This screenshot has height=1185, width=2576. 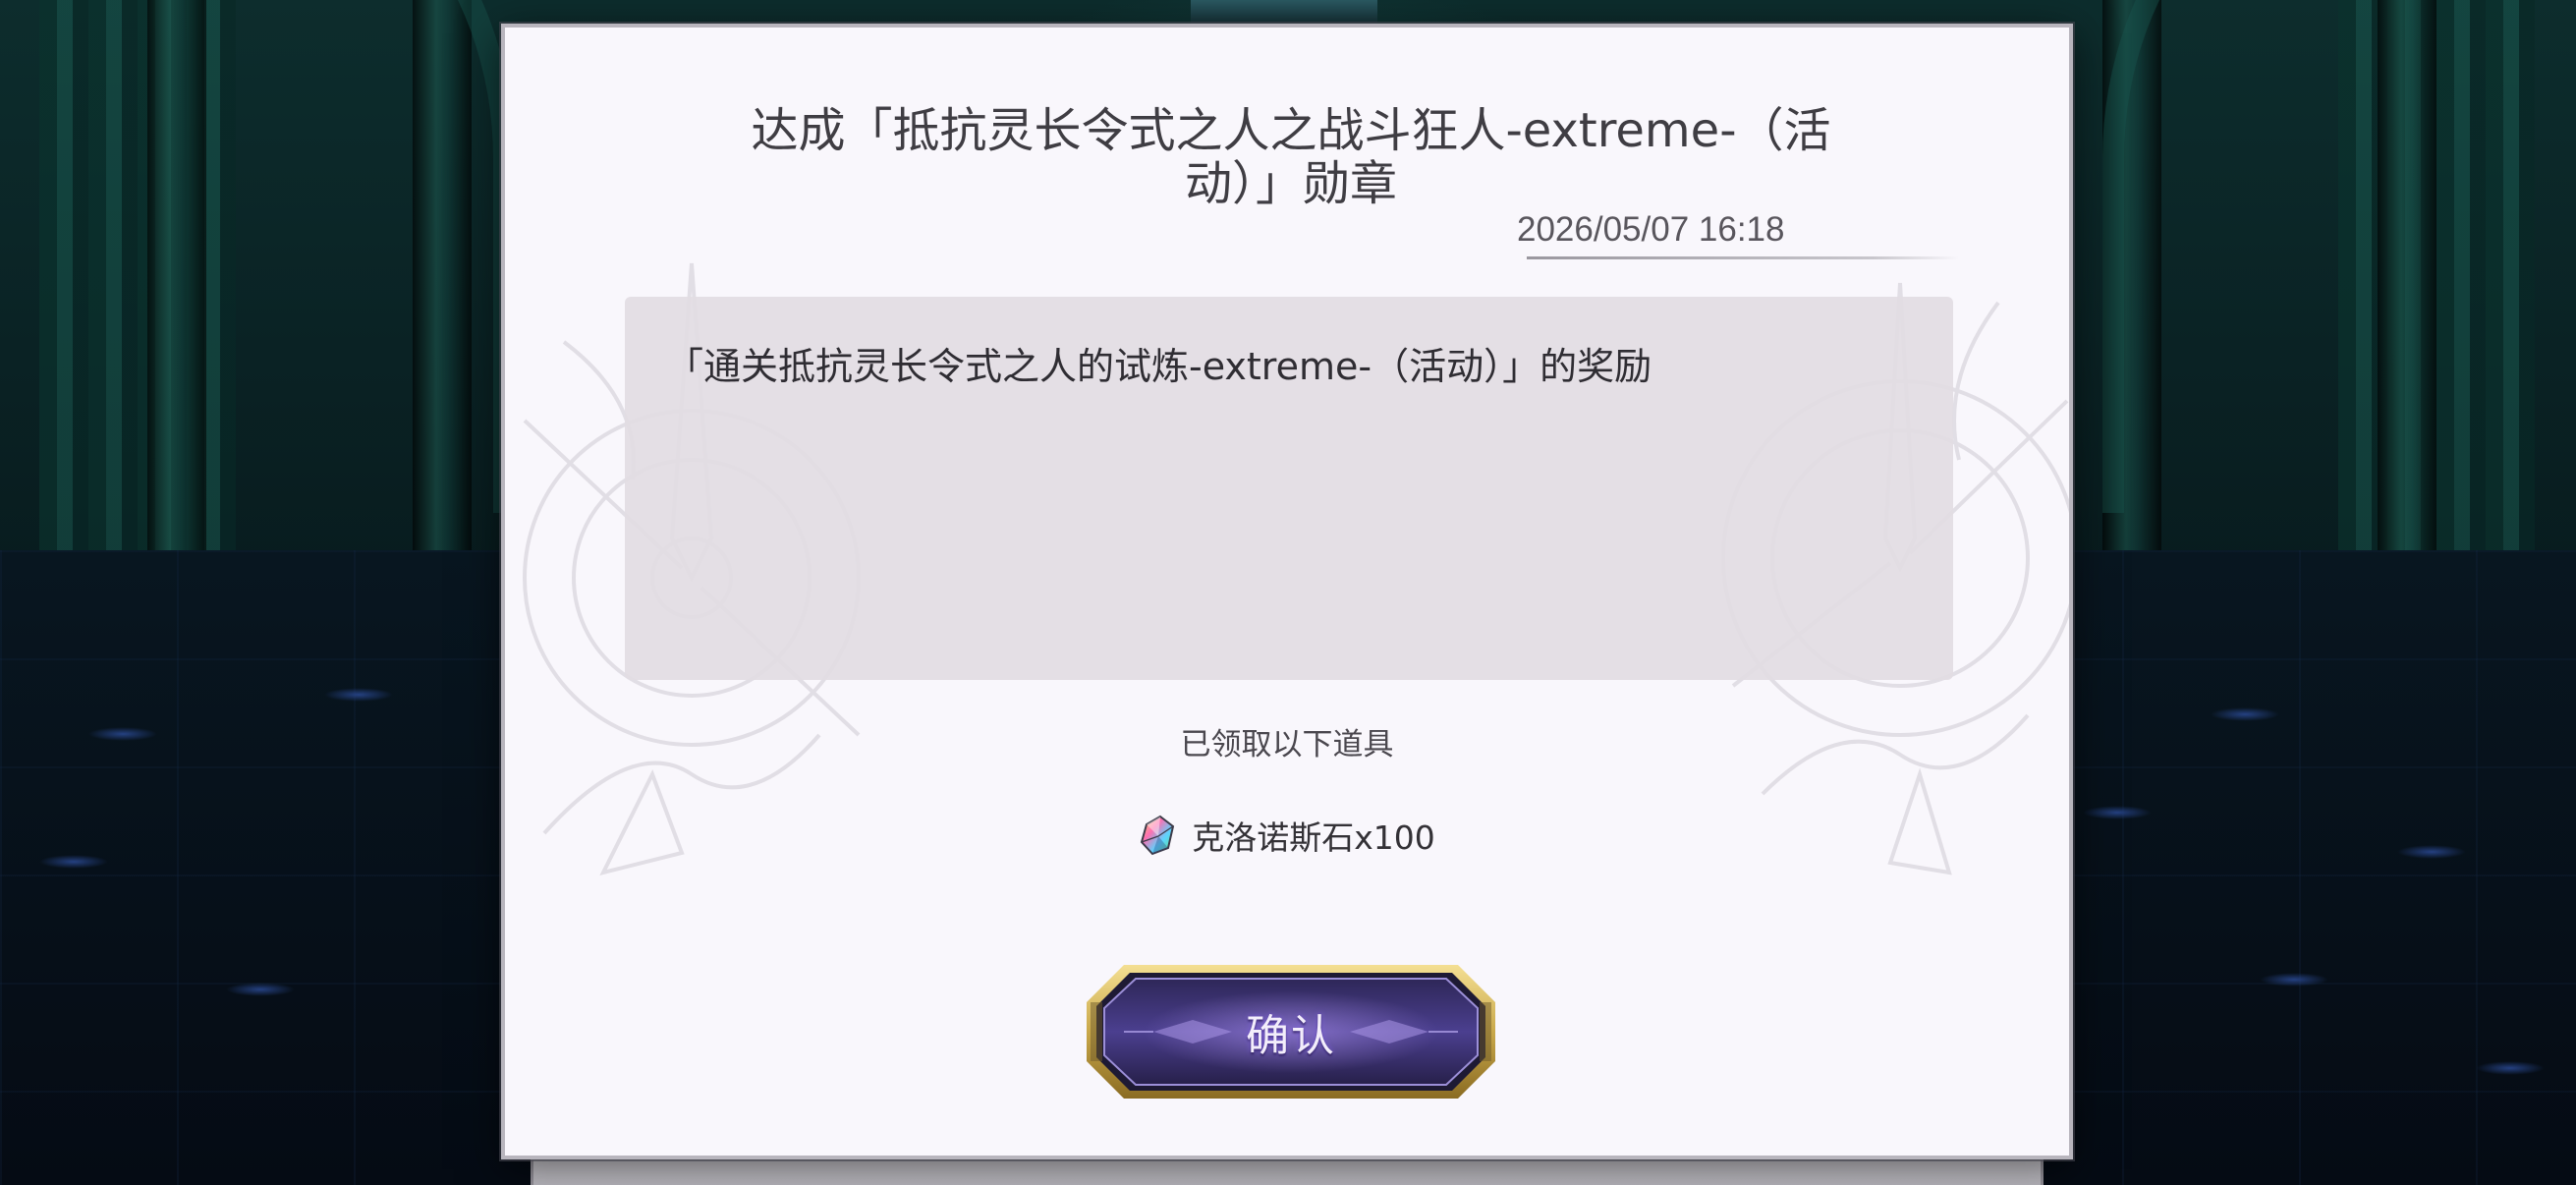 I want to click on confirm-button: 确认, so click(x=1291, y=1031).